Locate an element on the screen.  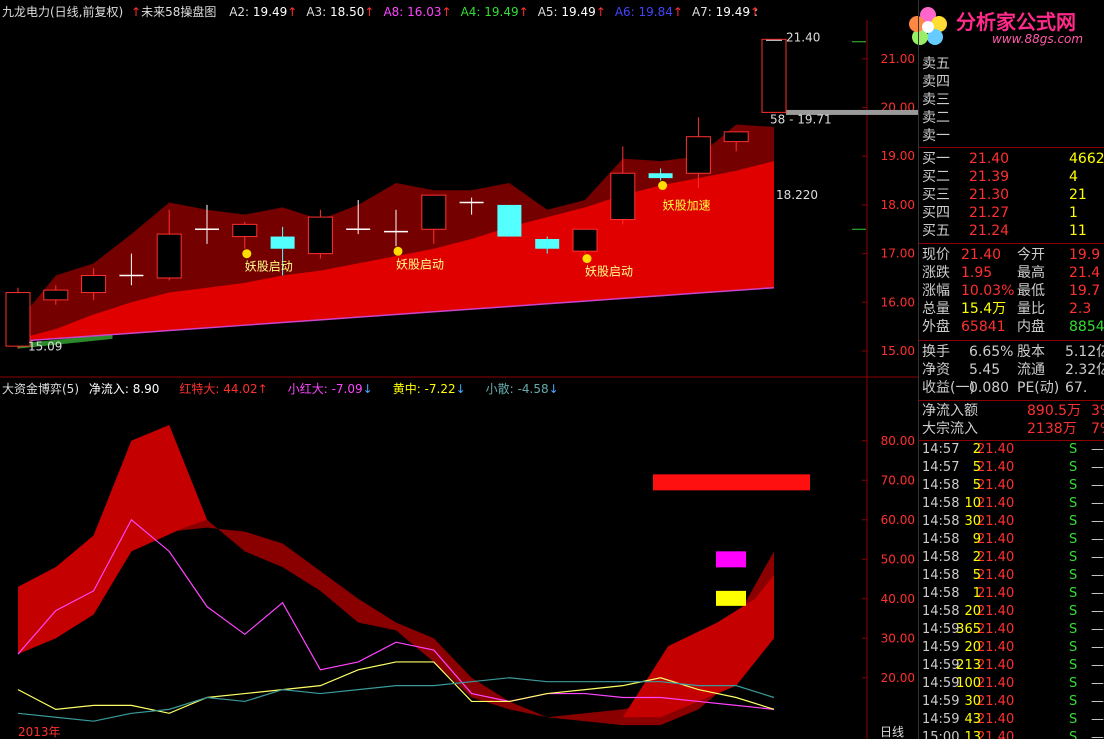
stat-row: 外盘 65841 内盘 8854 is located at coordinates (1011, 327).